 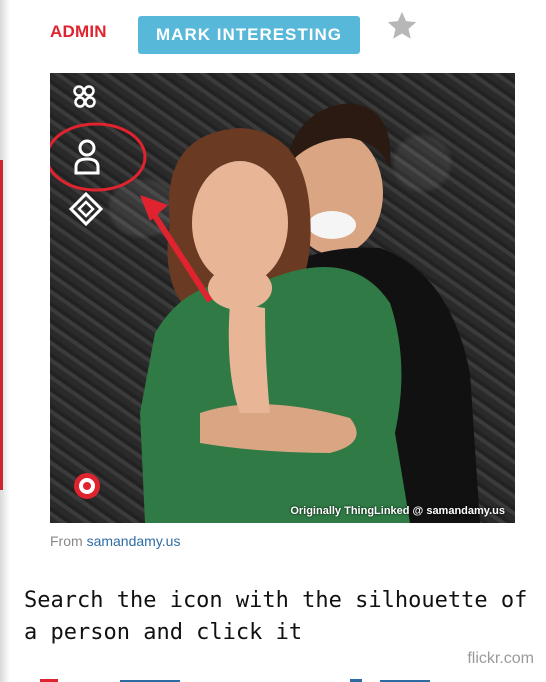 What do you see at coordinates (1, 325) in the screenshot?
I see `red-edge-bar` at bounding box center [1, 325].